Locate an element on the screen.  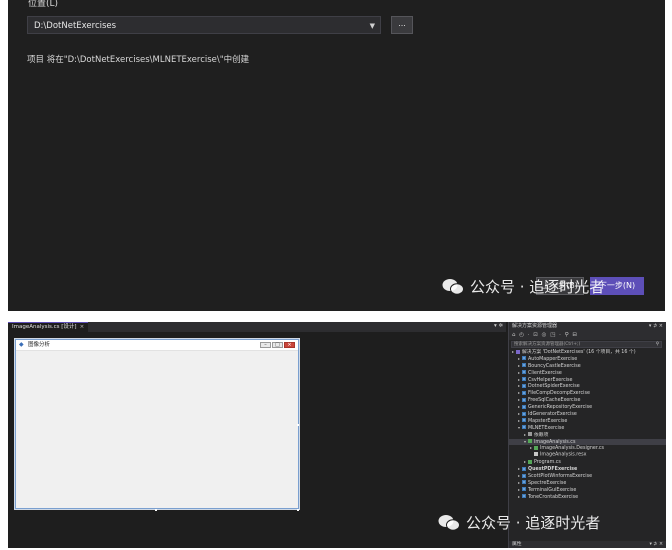
panel-title: 属性 is located at coordinates (517, 544).